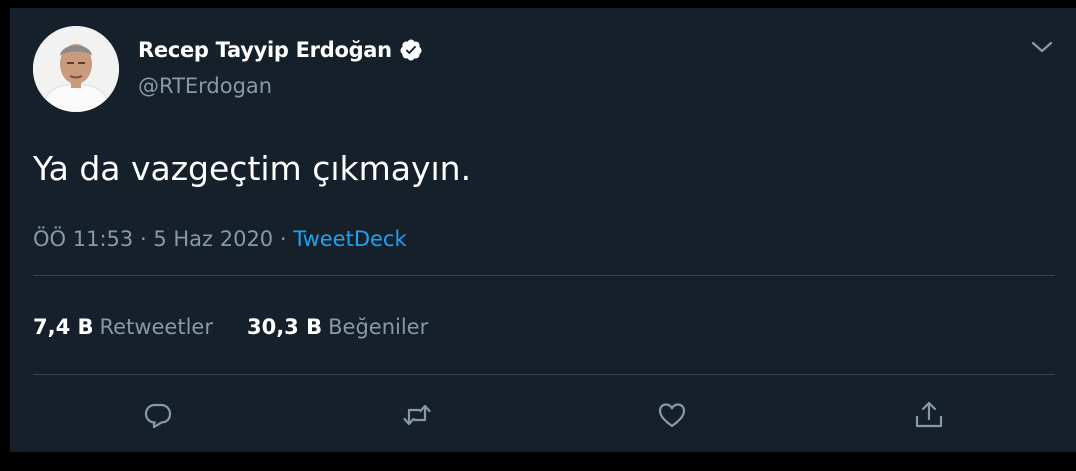  I want to click on verified-badge-icon, so click(411, 50).